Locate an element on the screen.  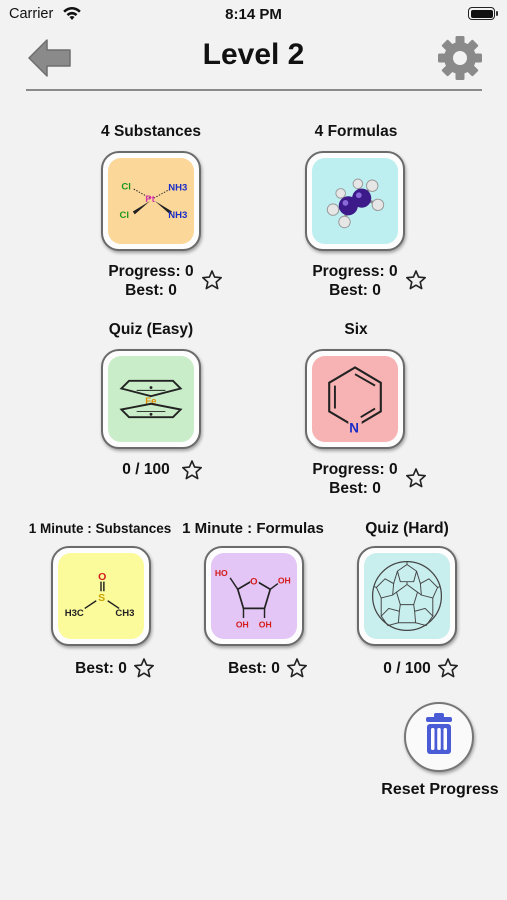
tile-art: O HO OH OH OH is located at coordinates (254, 596).